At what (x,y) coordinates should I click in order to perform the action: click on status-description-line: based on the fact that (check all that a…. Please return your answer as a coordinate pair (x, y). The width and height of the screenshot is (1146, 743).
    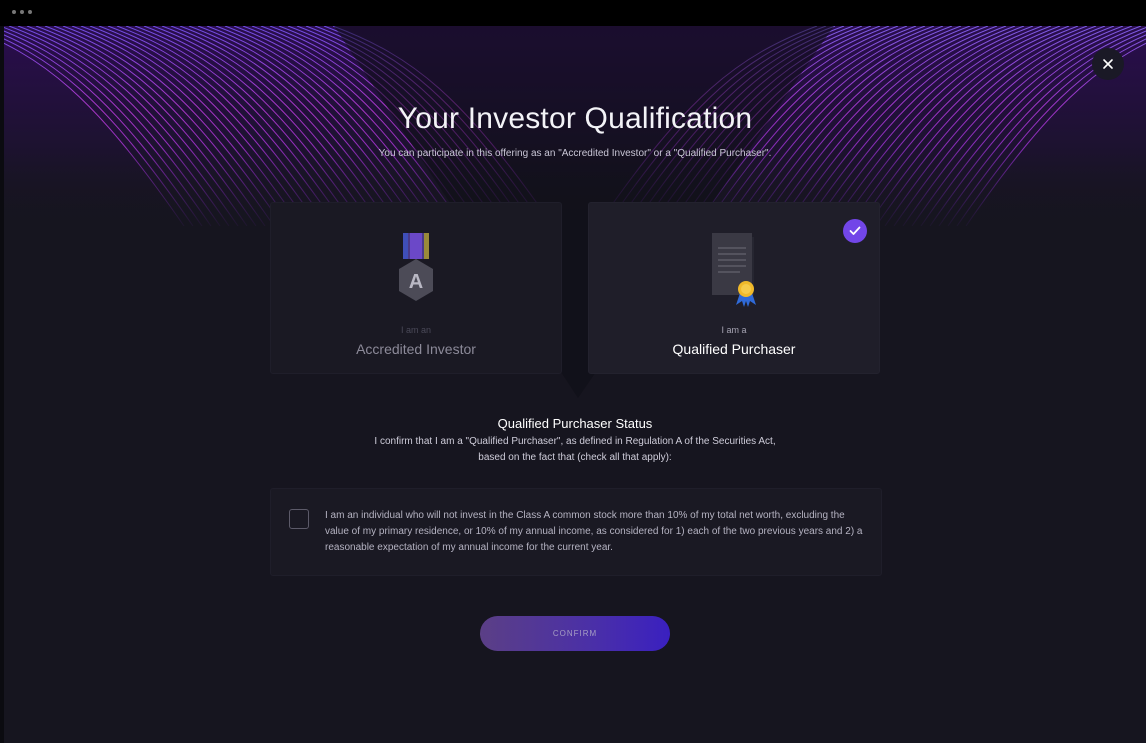
    Looking at the image, I should click on (575, 457).